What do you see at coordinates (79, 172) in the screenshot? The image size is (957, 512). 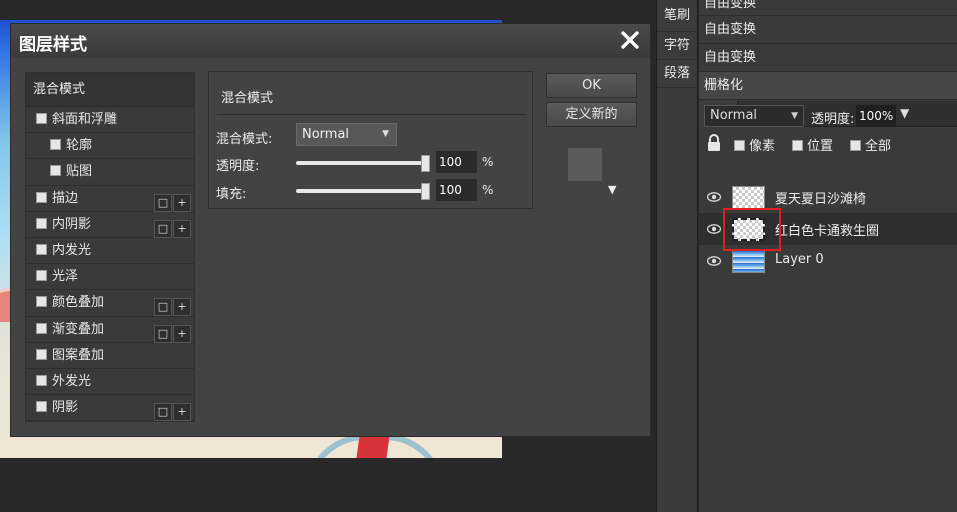 I see `style-item-label: 贴图` at bounding box center [79, 172].